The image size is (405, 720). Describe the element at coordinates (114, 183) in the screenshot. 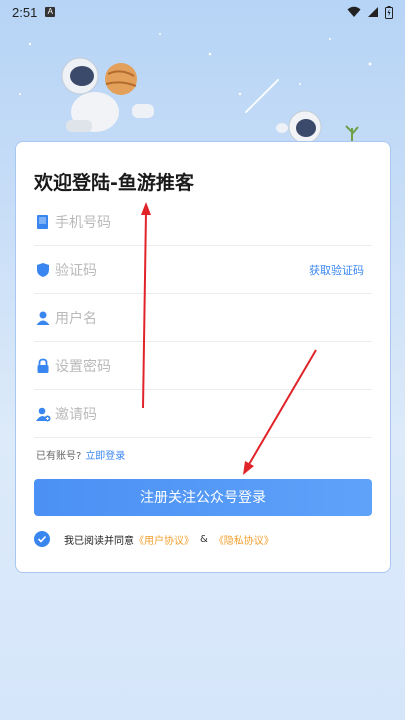

I see `page-title: 欢迎登陆-鱼游推客` at that location.